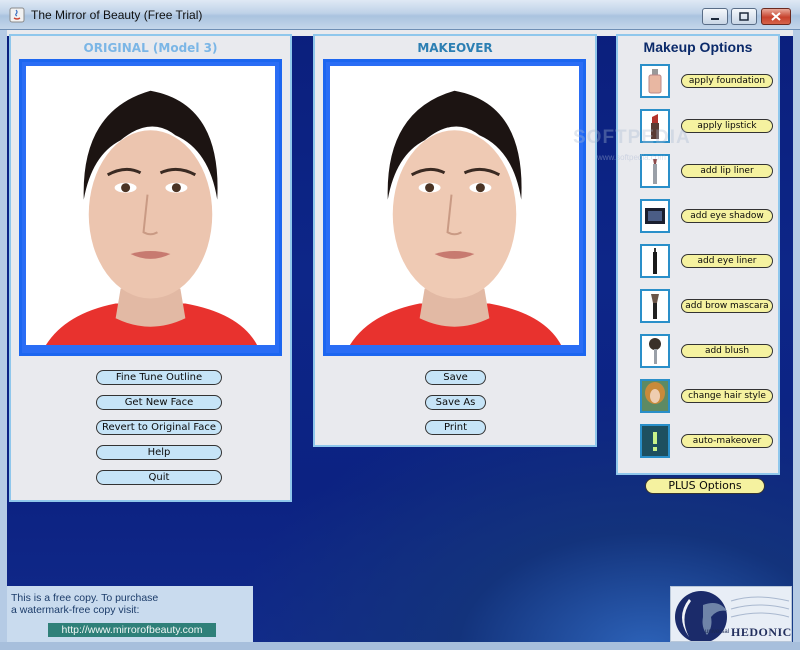 The height and width of the screenshot is (650, 800). Describe the element at coordinates (150, 48) in the screenshot. I see `original-panel-title: ORIGINAL (Model 3)` at that location.